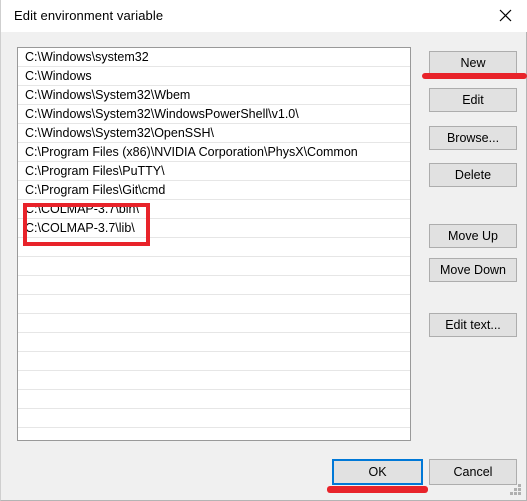  What do you see at coordinates (473, 175) in the screenshot?
I see `delete-button: Delete` at bounding box center [473, 175].